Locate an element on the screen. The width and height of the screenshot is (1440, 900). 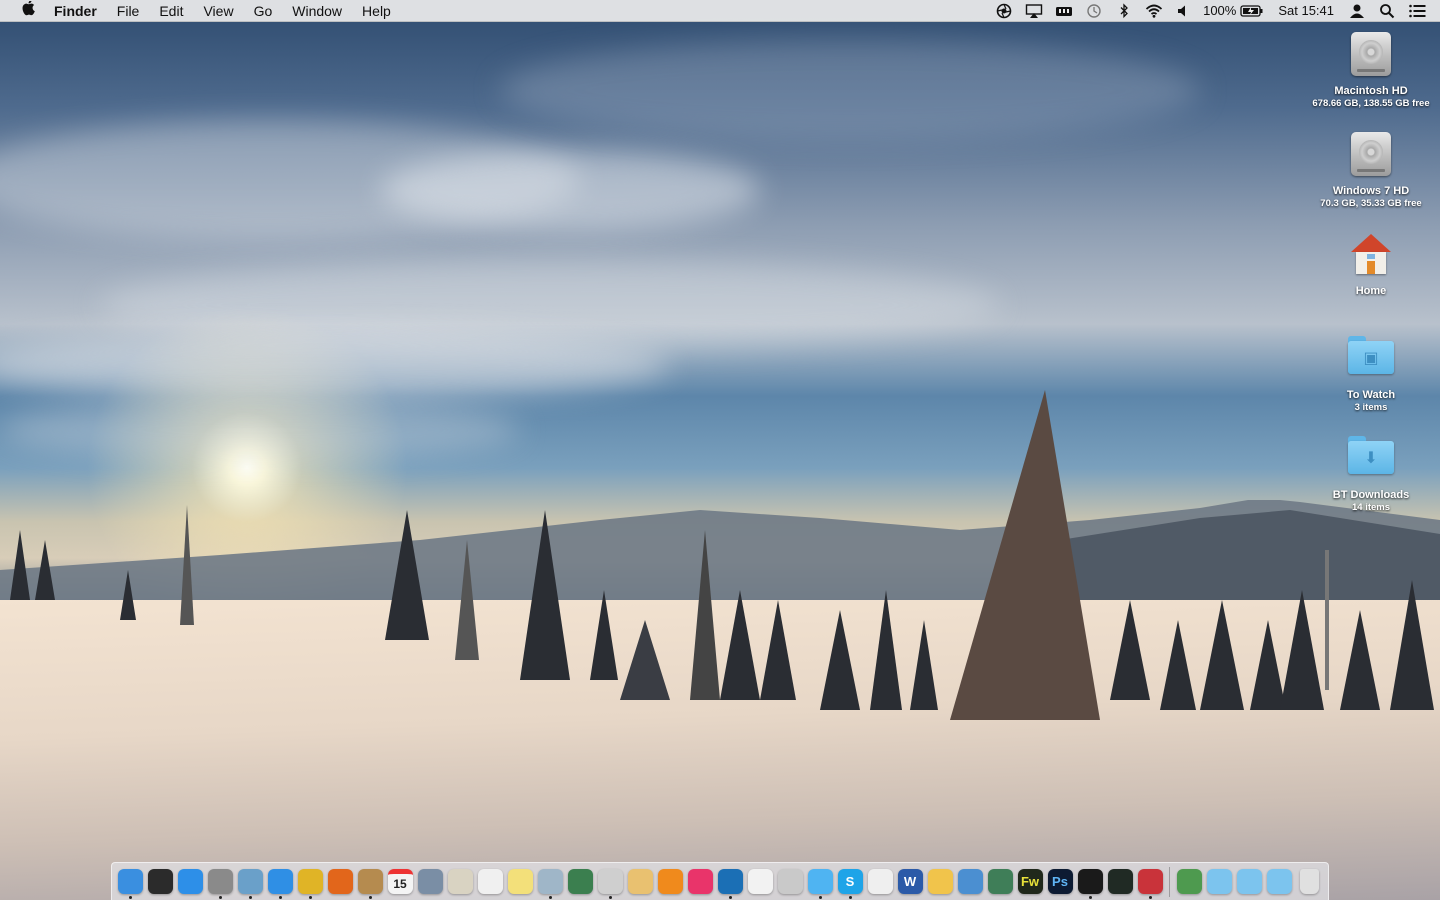
bluetooth-icon is located at coordinates (1124, 11).